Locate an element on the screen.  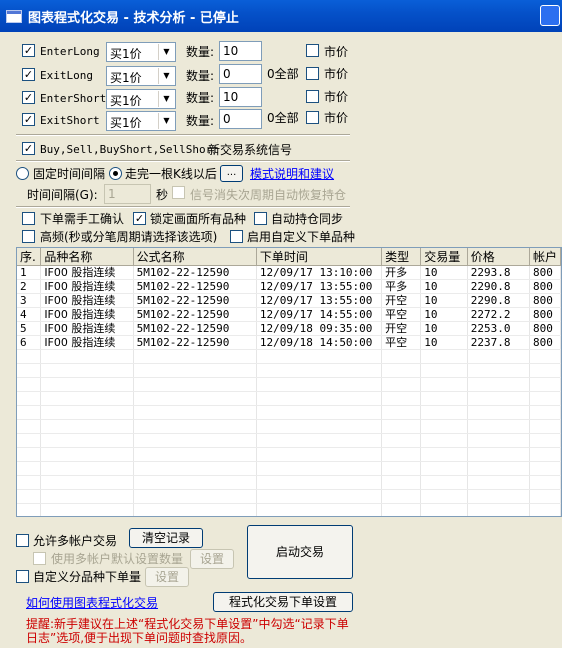
clear-records-button: 清空记录 is located at coordinates (166, 538).